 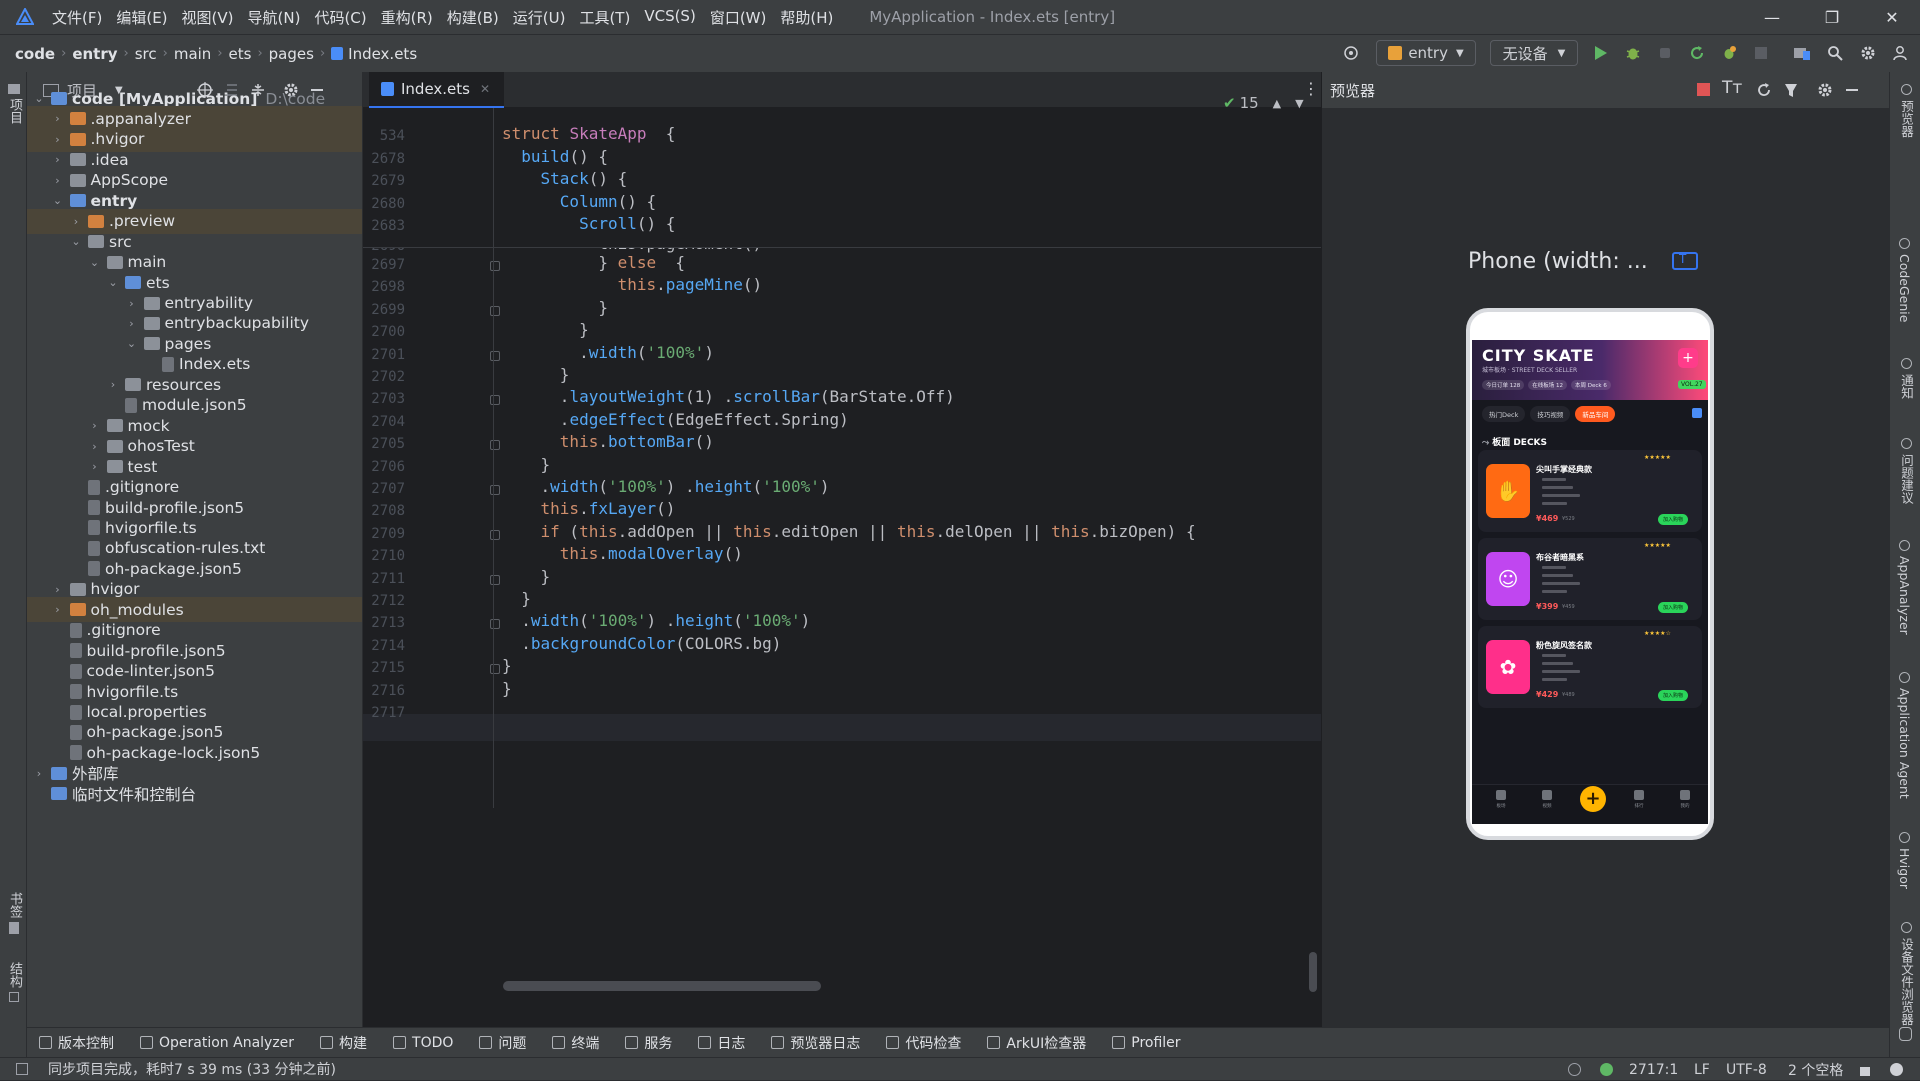 I want to click on stop-preview-icon, so click(x=1703, y=89).